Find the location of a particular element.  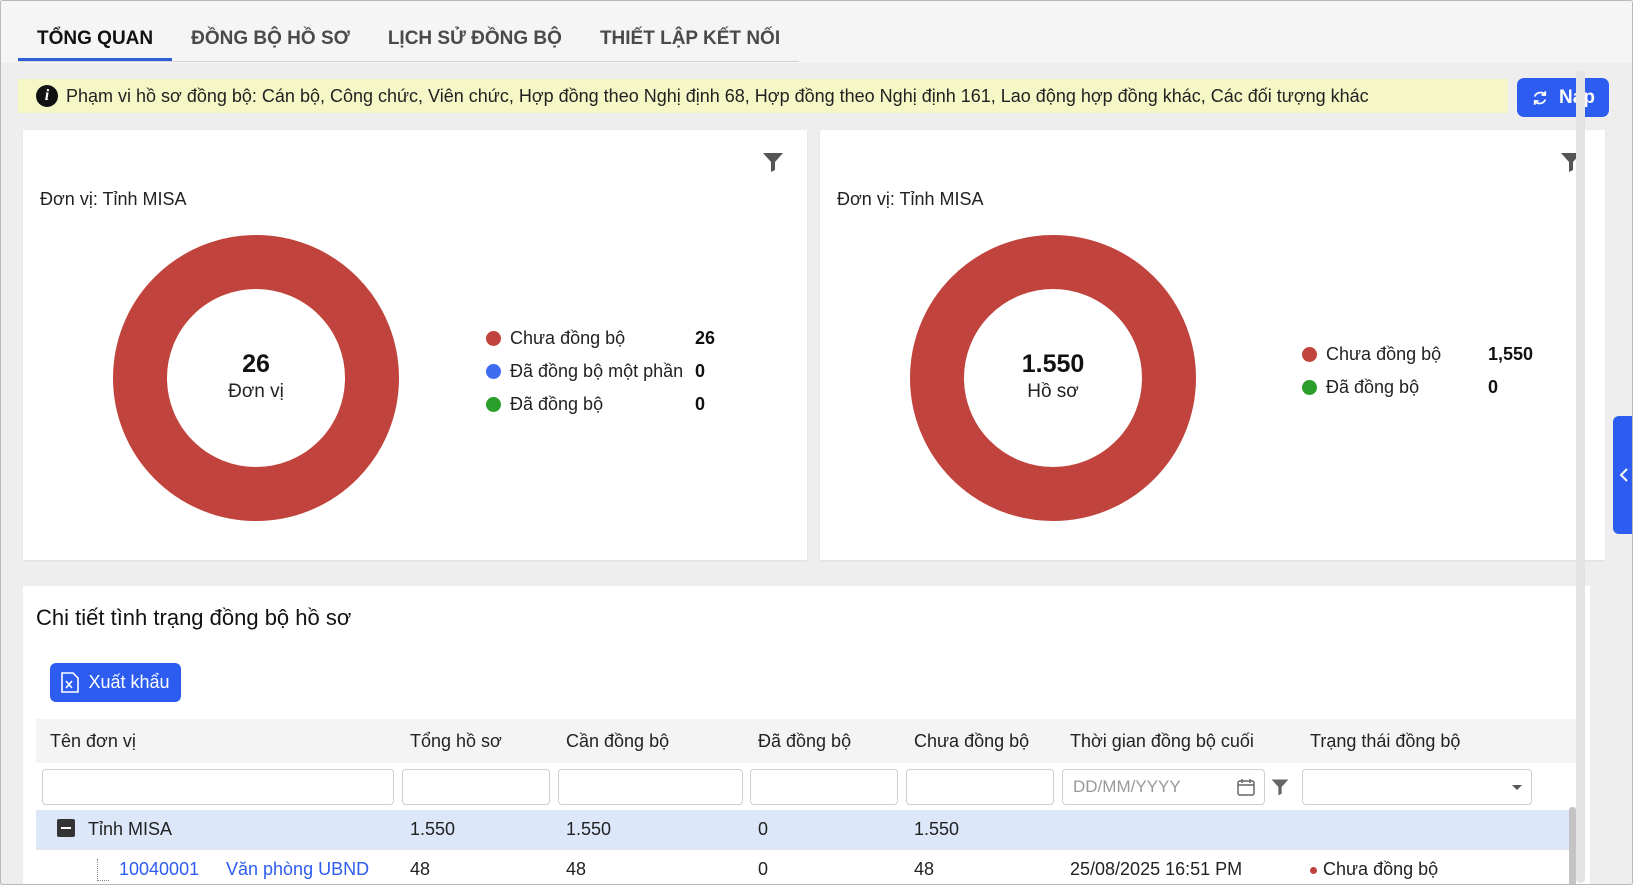

legend-label: Đã đồng bộ một phần is located at coordinates (597, 371).